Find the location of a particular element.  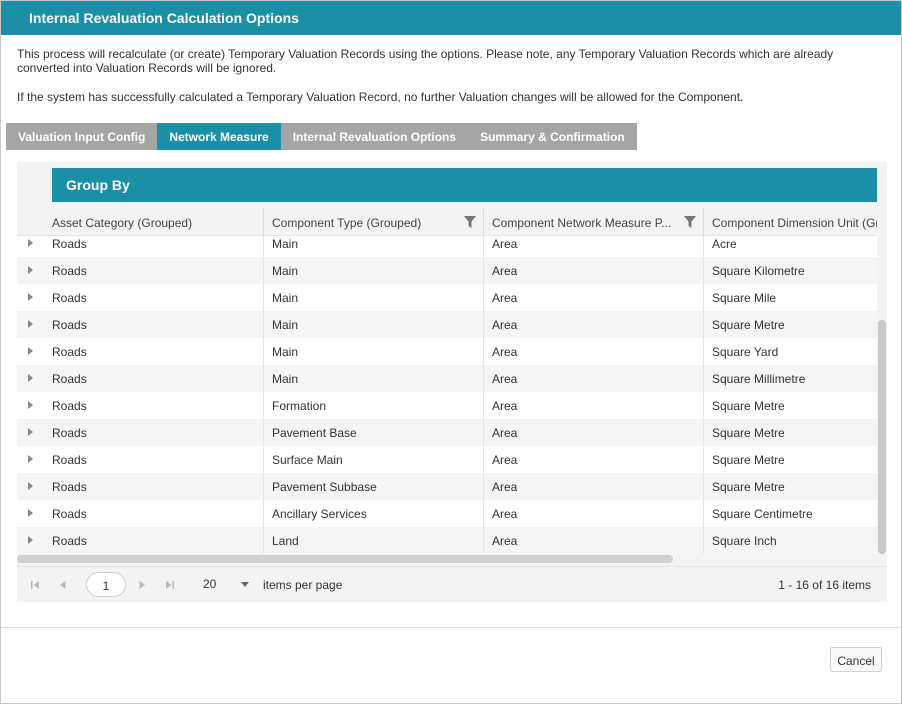

last-page-icon is located at coordinates (170, 585).